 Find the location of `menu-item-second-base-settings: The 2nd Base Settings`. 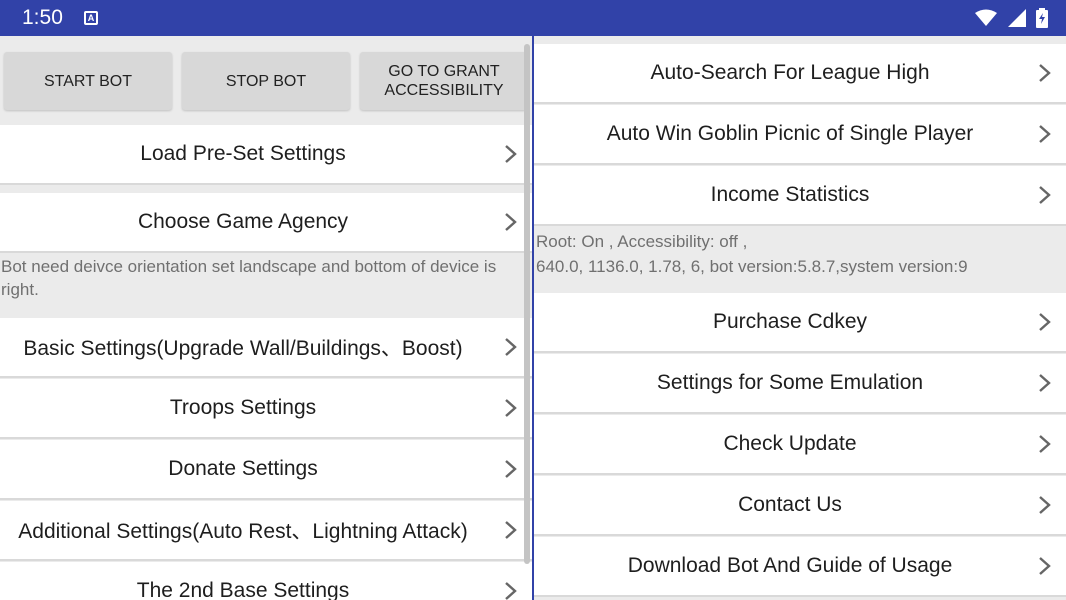

menu-item-second-base-settings: The 2nd Base Settings is located at coordinates (266, 581).